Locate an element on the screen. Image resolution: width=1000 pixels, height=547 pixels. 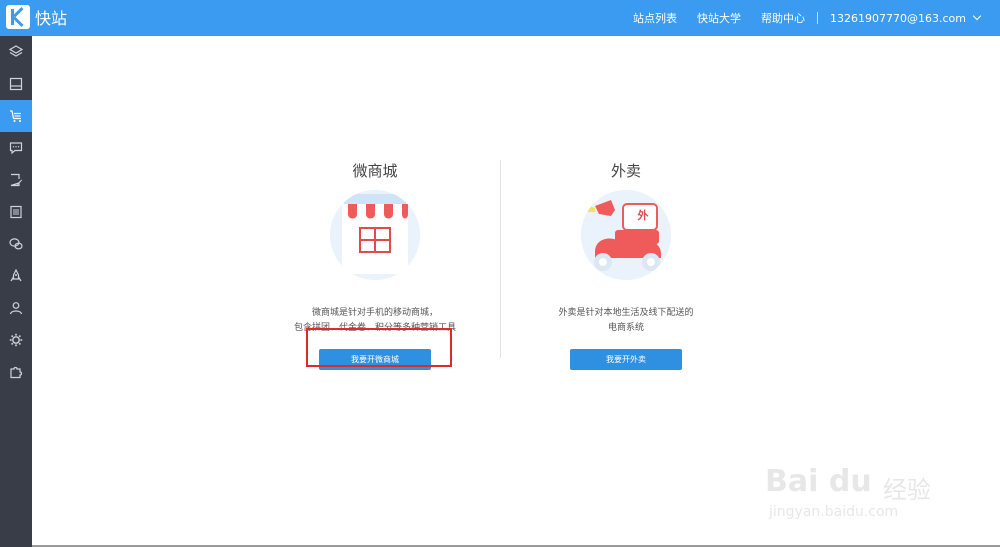
desc-line: 电商系统 is located at coordinates (625, 328).